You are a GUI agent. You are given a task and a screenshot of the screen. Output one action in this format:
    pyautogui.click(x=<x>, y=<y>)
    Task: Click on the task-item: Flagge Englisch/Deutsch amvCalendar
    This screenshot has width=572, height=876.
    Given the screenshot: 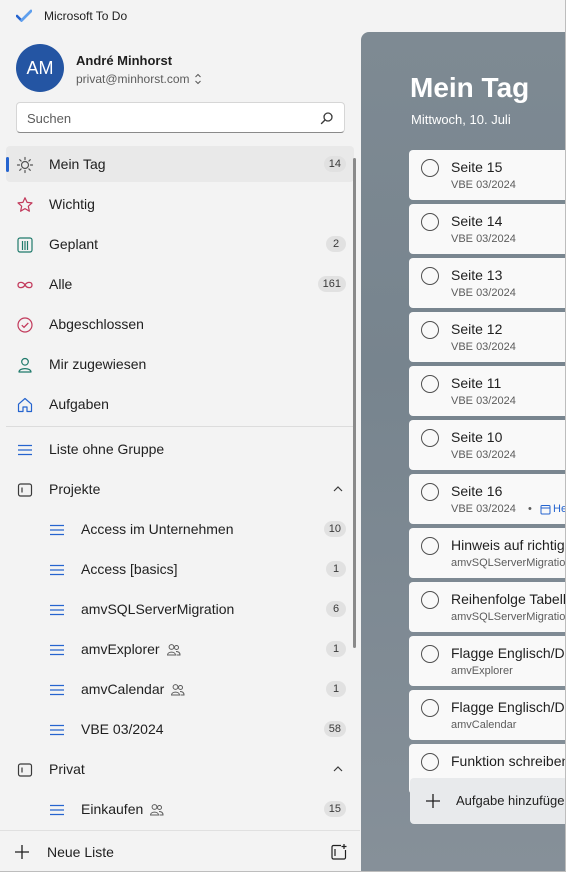 What is the action you would take?
    pyautogui.click(x=487, y=715)
    